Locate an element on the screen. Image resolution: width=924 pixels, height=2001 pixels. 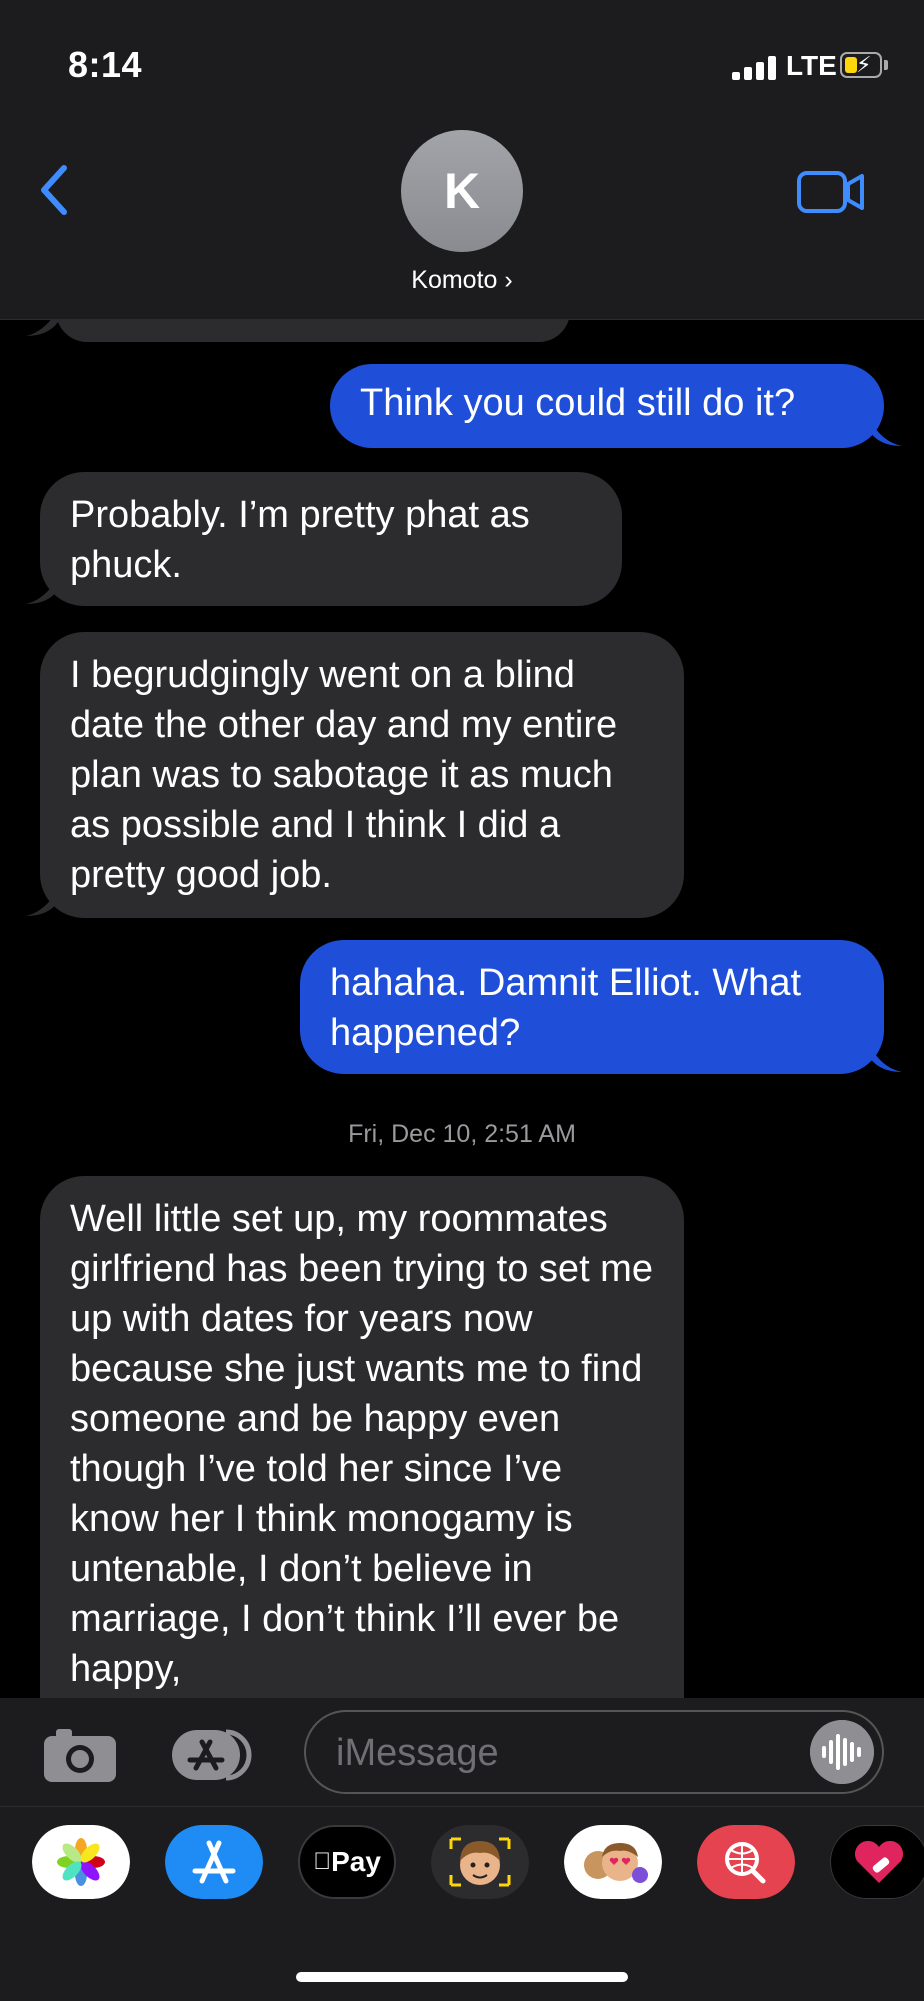
camera-icon is located at coordinates (80, 1755).